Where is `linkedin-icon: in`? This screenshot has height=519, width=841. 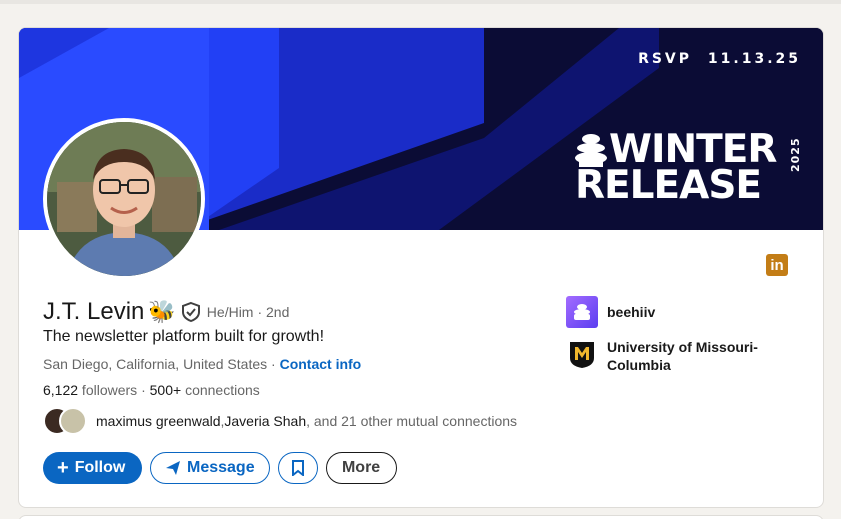 linkedin-icon: in is located at coordinates (777, 265).